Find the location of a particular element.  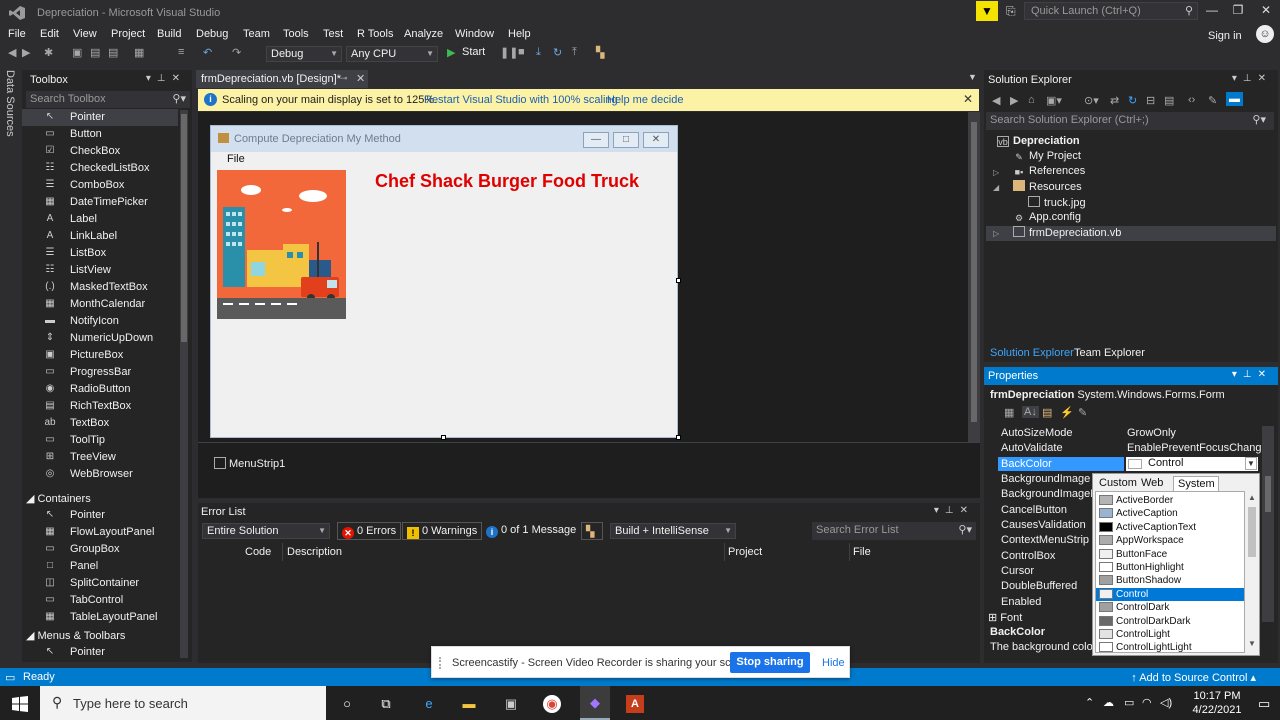

taskbar-search-input: ⚲ Type here to search is located at coordinates (183, 703).